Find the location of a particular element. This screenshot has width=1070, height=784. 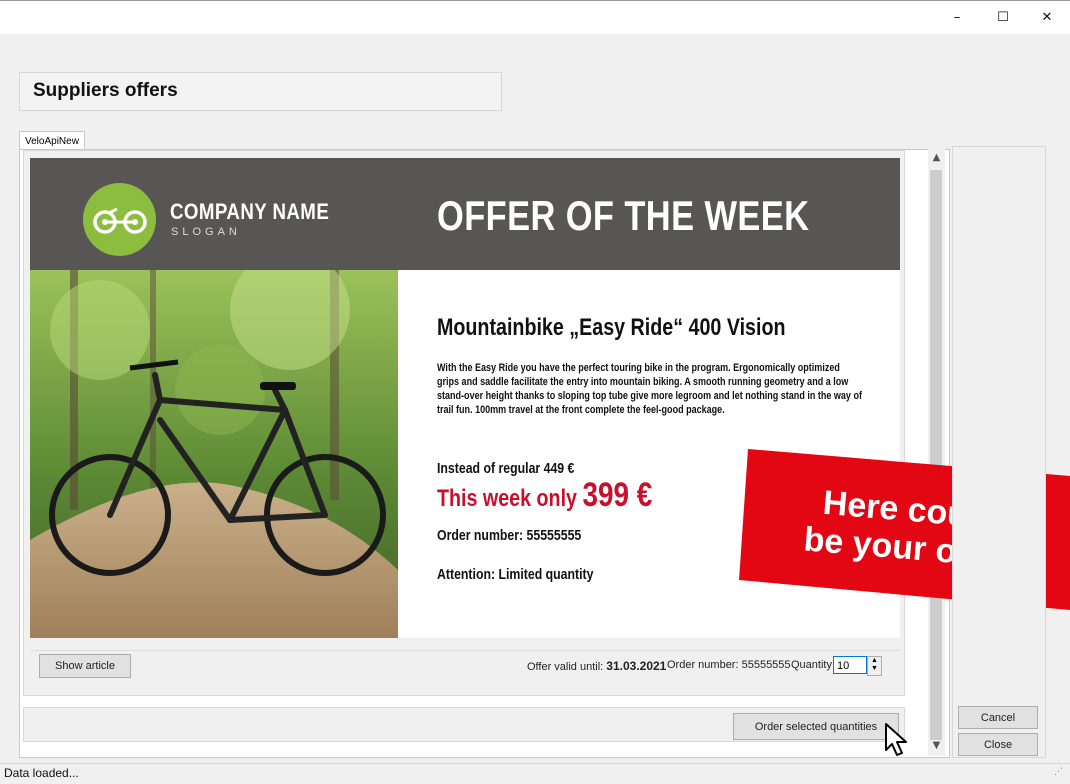

company-logo is located at coordinates (119, 219).